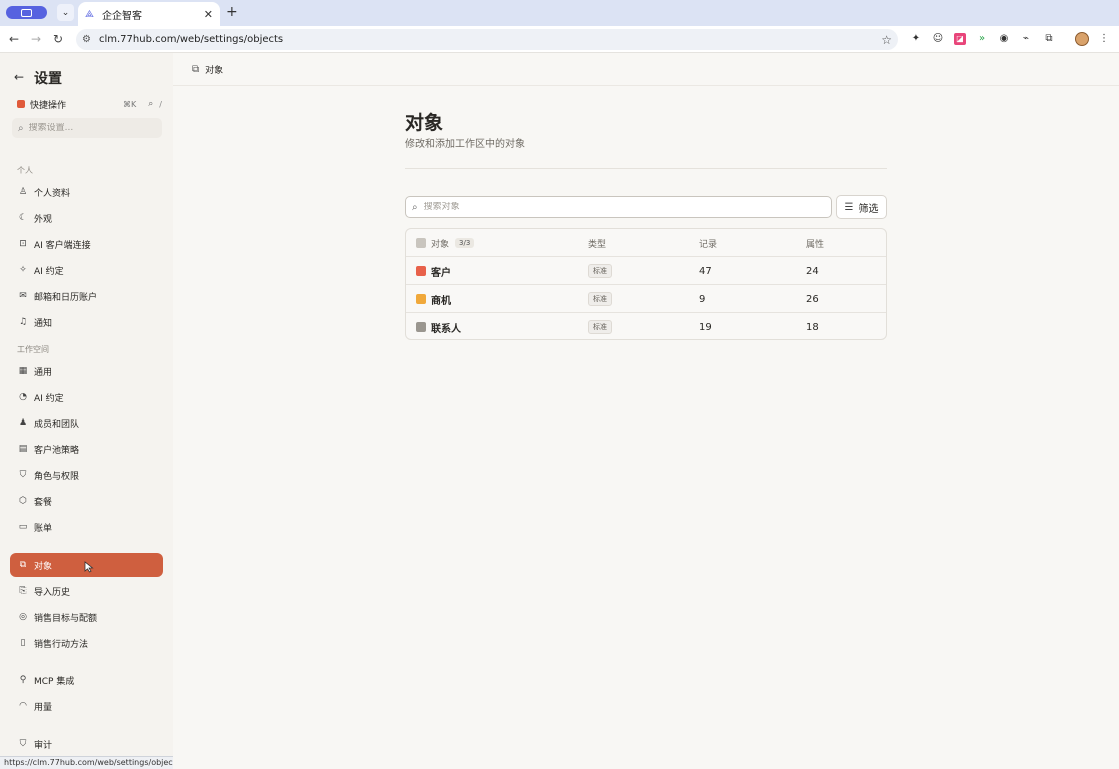 This screenshot has height=769, width=1119. What do you see at coordinates (66, 618) in the screenshot?
I see `sidebar-item-label: 销售目标与配额` at bounding box center [66, 618].